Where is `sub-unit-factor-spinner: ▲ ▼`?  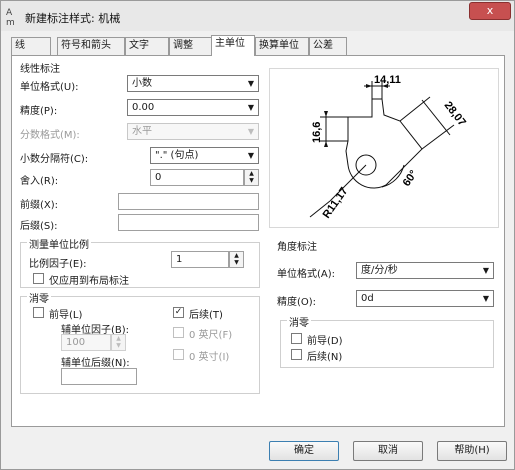 sub-unit-factor-spinner: ▲ ▼ is located at coordinates (118, 342).